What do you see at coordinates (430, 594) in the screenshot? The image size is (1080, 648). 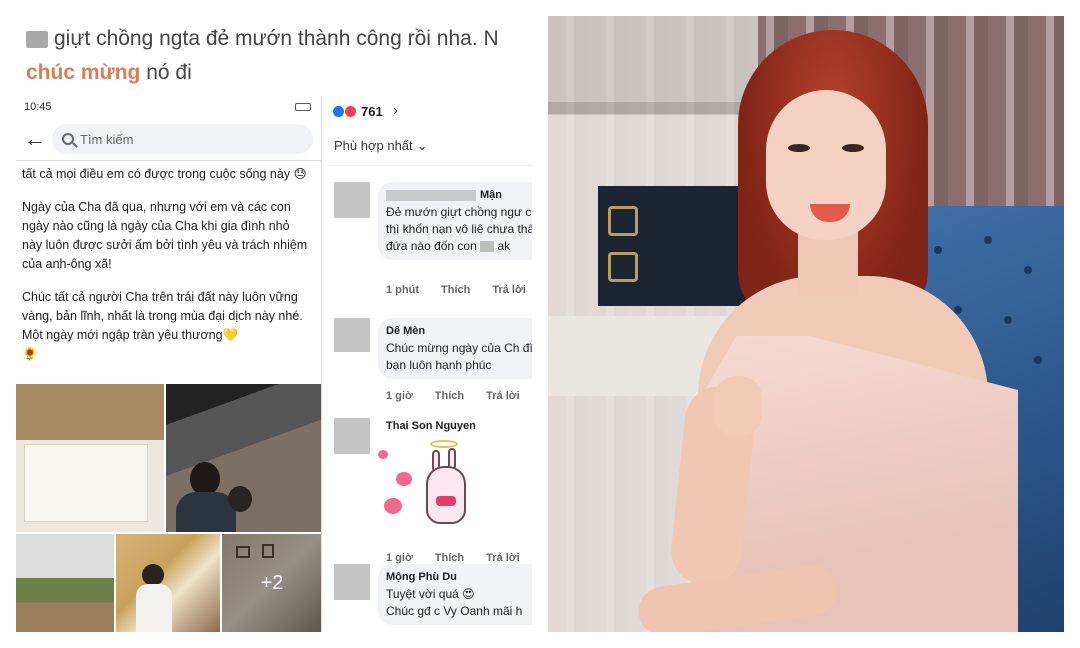 I see `comment-text: Tuyệt vời quá 😍` at bounding box center [430, 594].